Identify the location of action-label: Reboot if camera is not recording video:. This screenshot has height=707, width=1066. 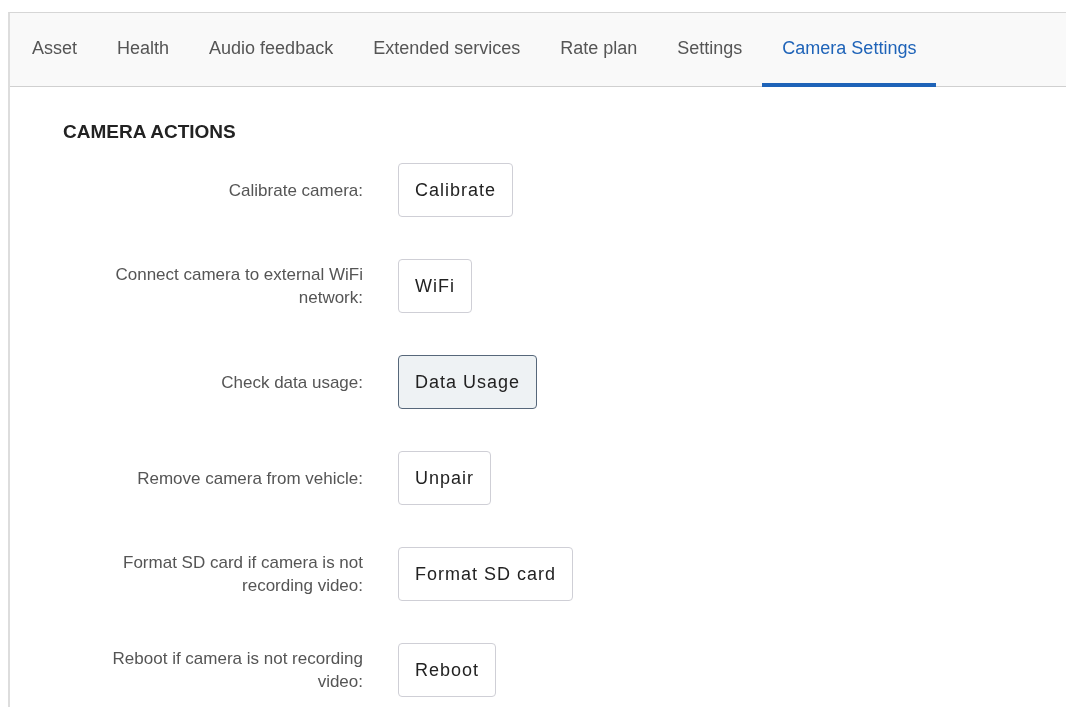
(237, 670).